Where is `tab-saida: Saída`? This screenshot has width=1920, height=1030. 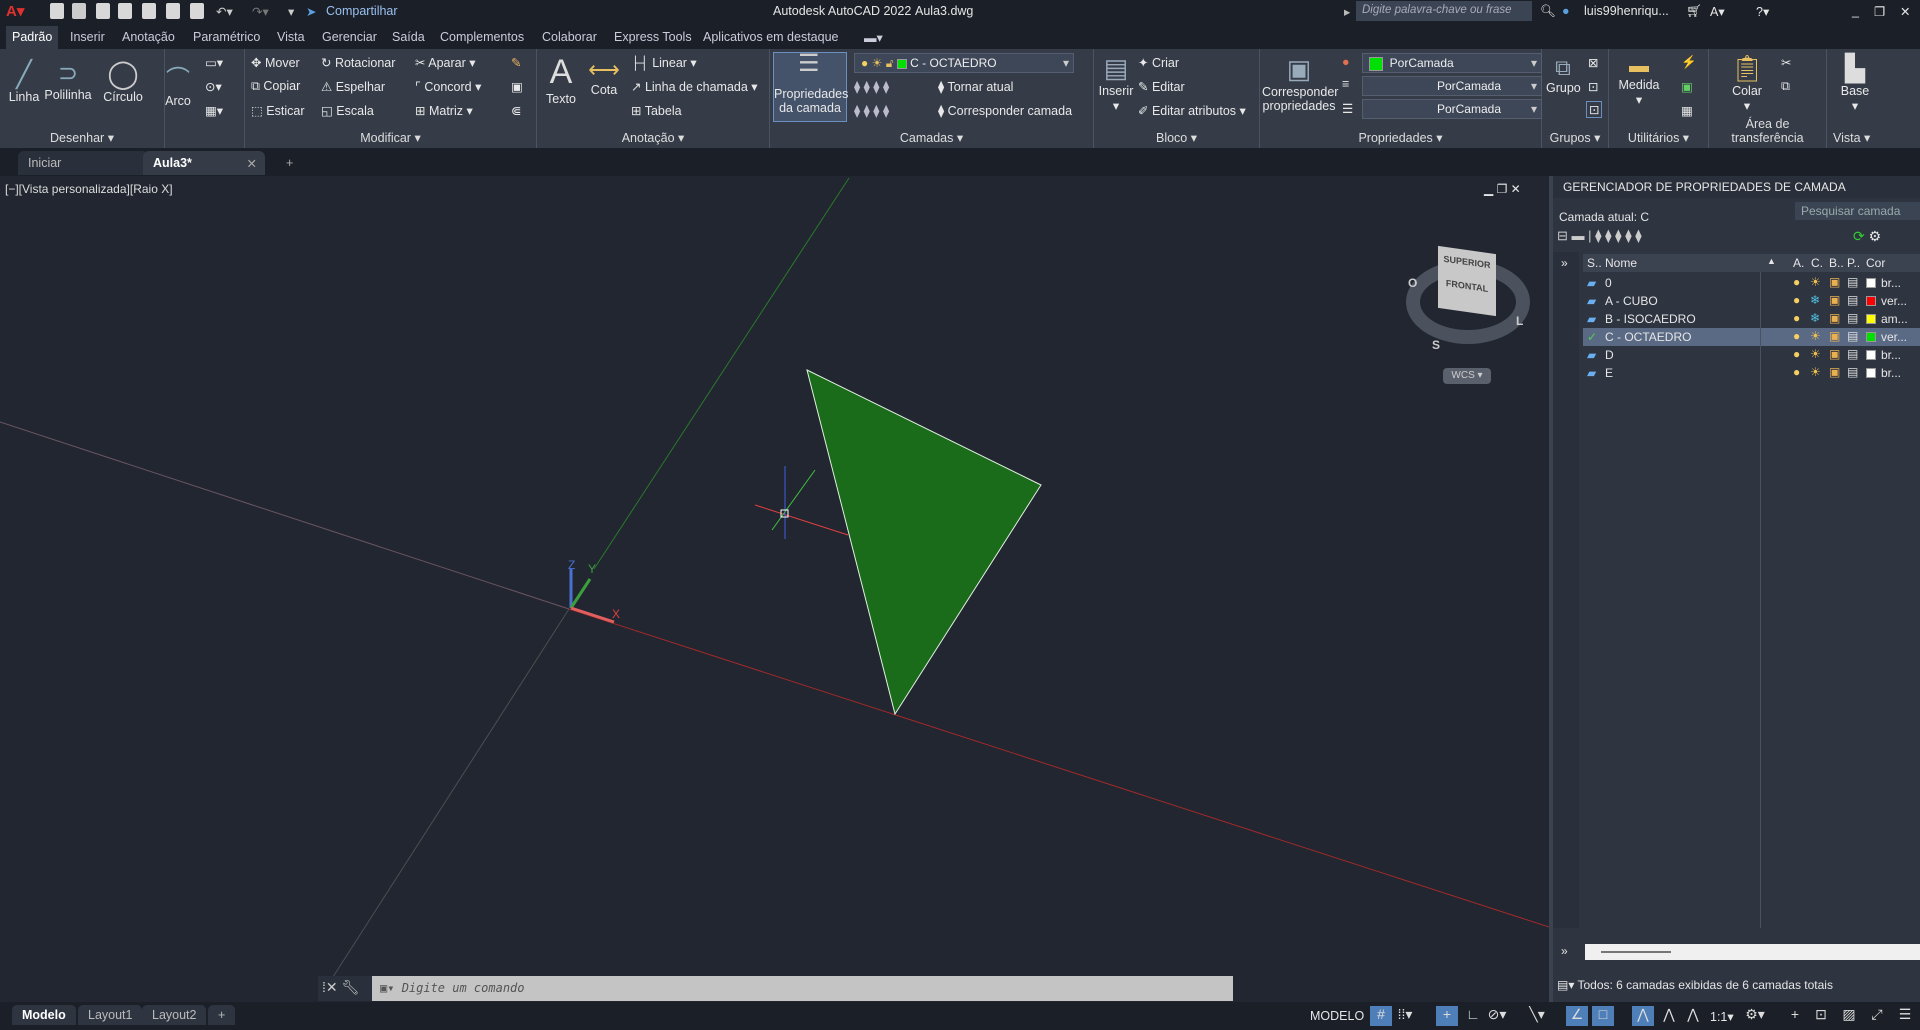 tab-saida: Saída is located at coordinates (408, 37).